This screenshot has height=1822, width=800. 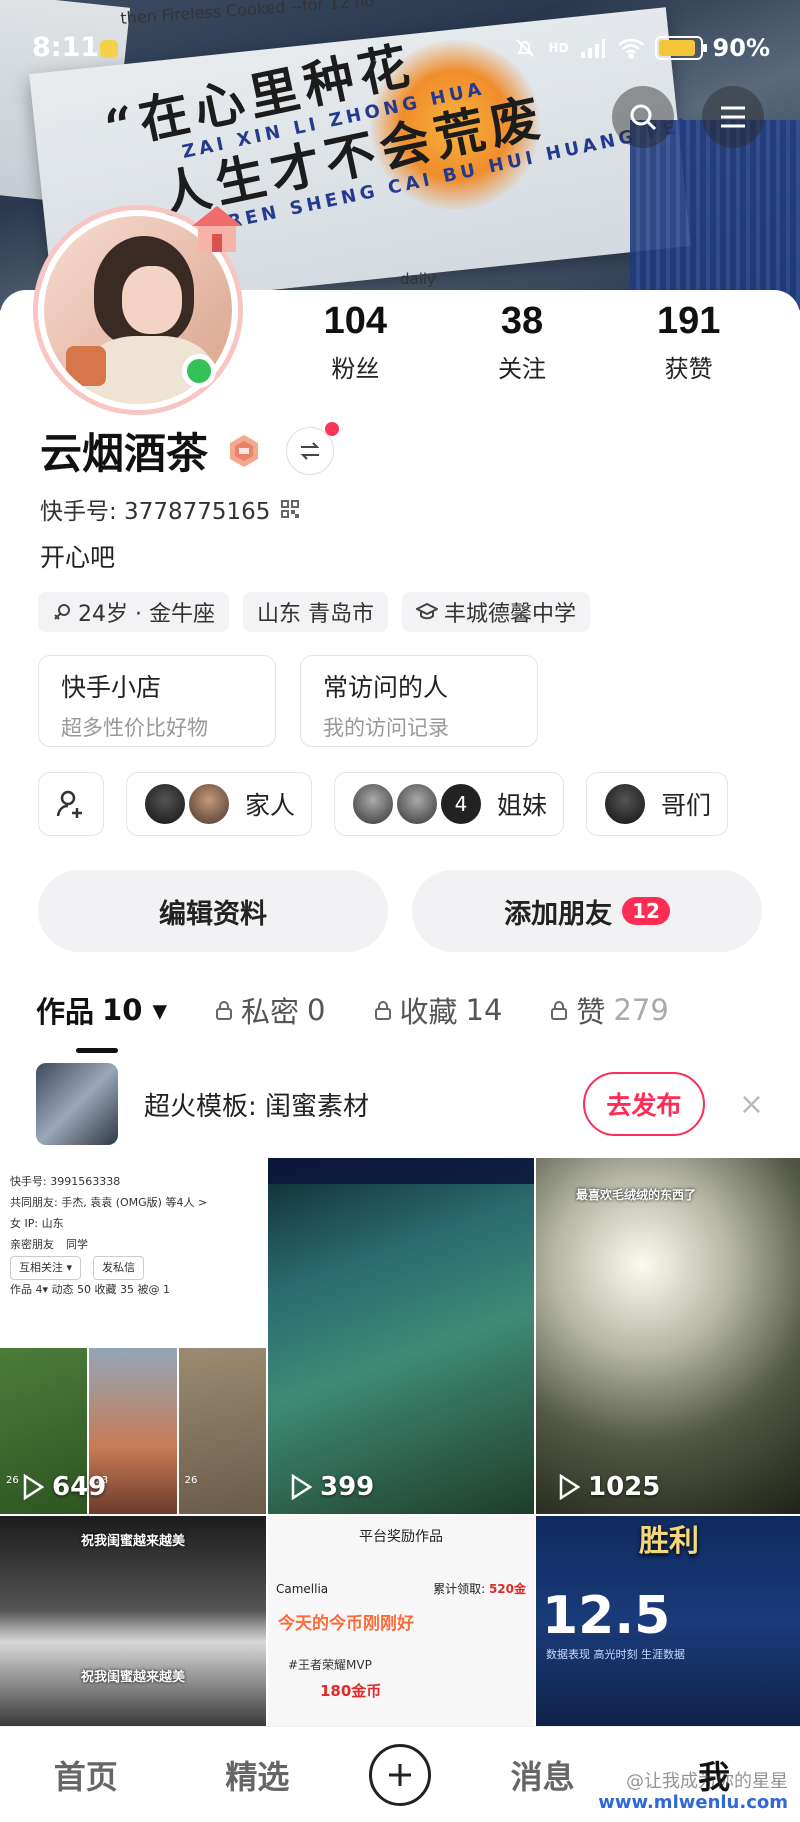 I want to click on stat-following-label: 关注, so click(x=521, y=369).